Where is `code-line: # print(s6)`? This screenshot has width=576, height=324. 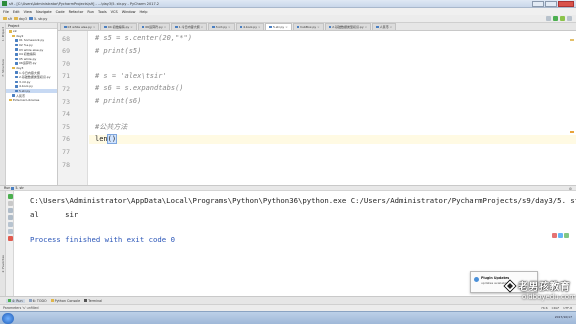
code-line: # print(s6) is located at coordinates (118, 101).